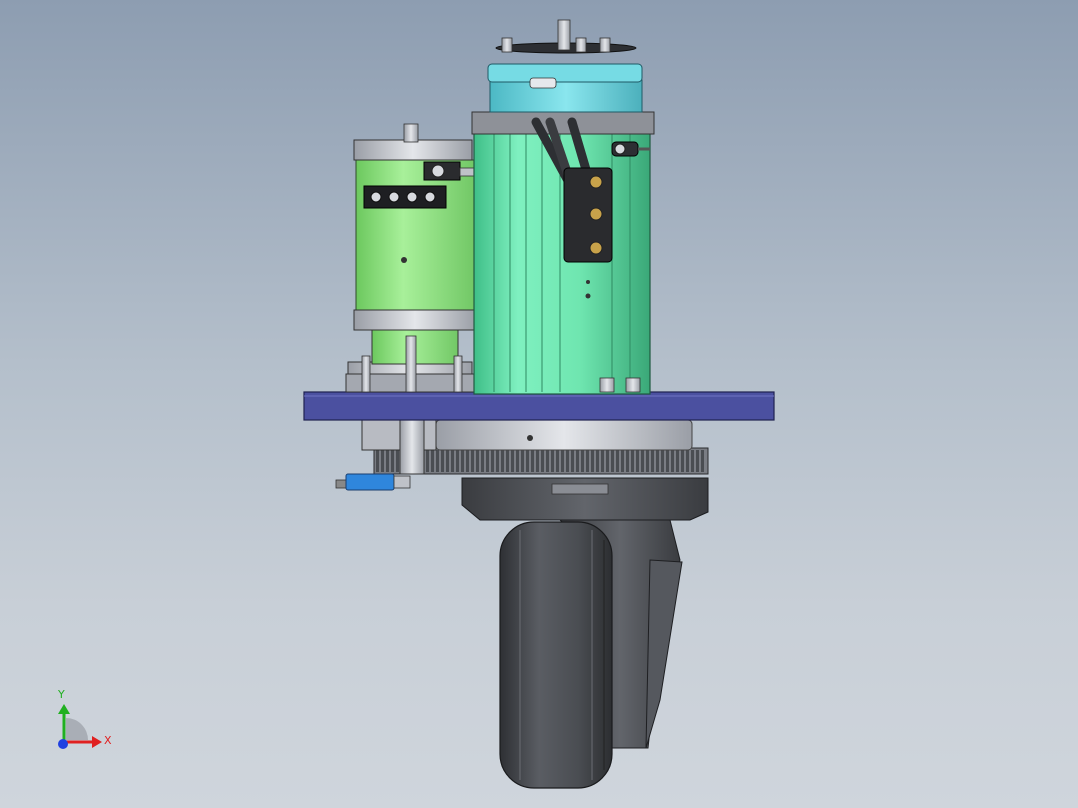 The height and width of the screenshot is (808, 1078). I want to click on steering-motor, so click(411, 258).